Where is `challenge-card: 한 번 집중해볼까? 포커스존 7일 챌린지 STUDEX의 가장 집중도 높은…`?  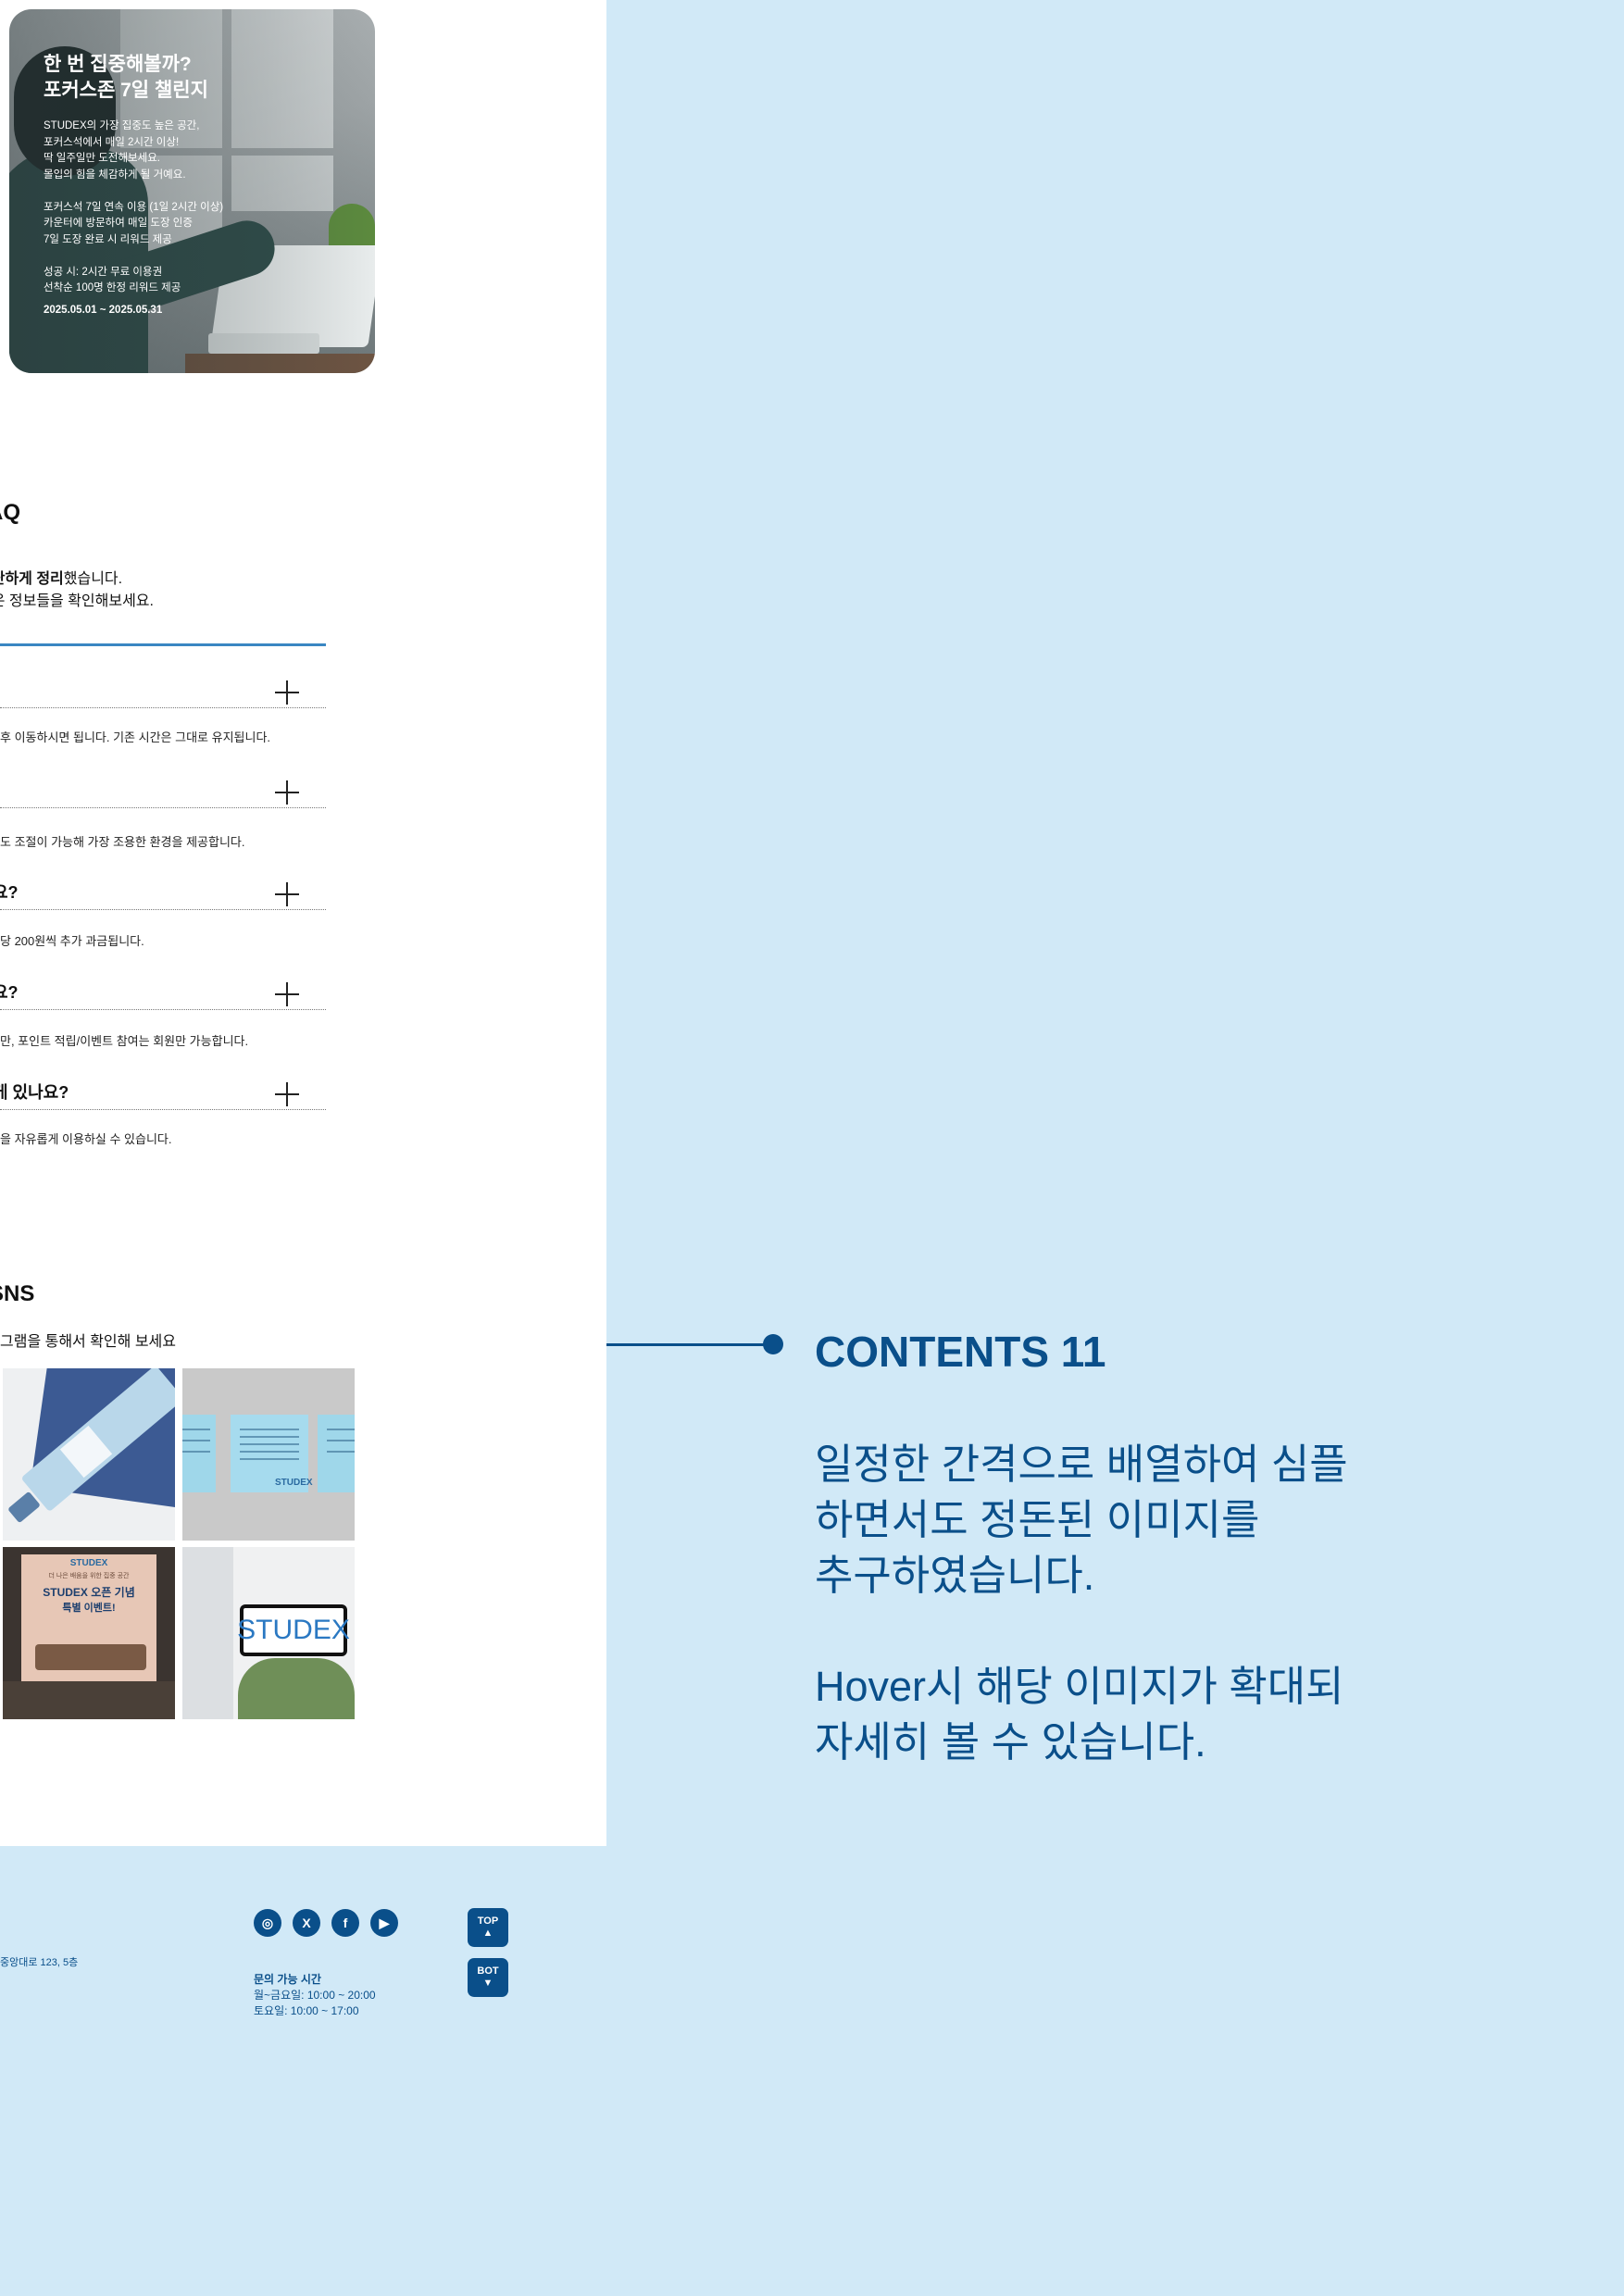
challenge-card: 한 번 집중해볼까? 포커스존 7일 챌린지 STUDEX의 가장 집중도 높은… is located at coordinates (192, 191).